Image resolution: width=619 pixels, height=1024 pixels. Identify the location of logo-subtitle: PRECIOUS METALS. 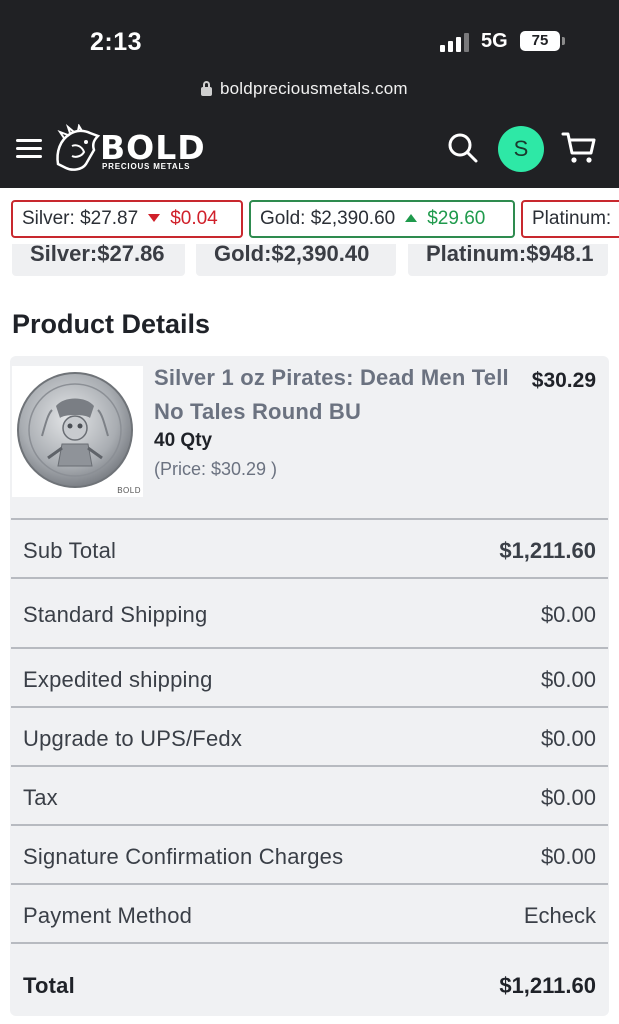
(146, 166).